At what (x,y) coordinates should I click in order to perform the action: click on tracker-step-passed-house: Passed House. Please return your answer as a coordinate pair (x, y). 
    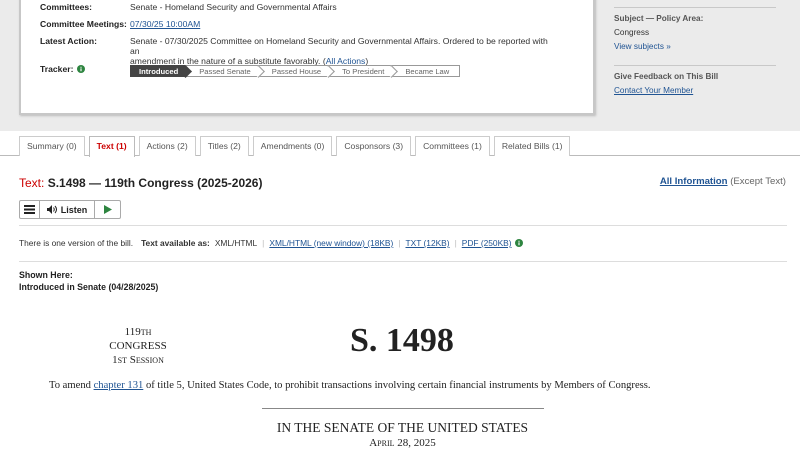
    Looking at the image, I should click on (293, 71).